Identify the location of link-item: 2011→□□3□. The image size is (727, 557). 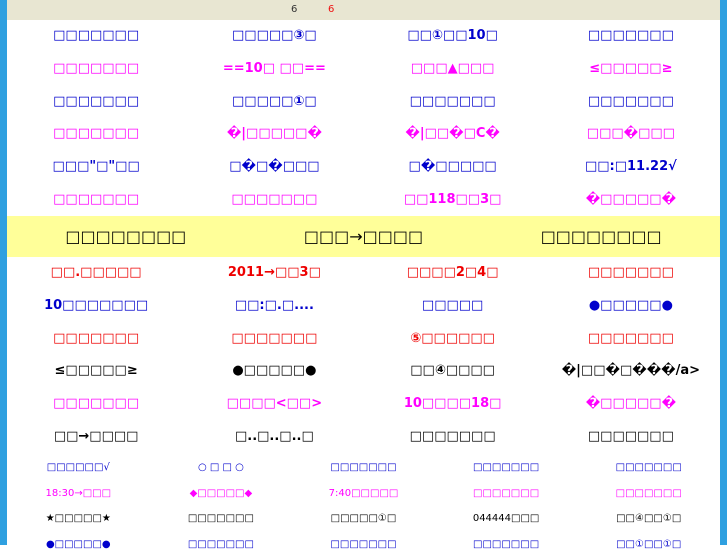
(274, 273).